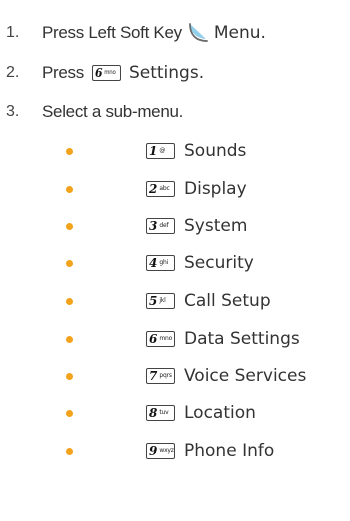 The height and width of the screenshot is (521, 350). Describe the element at coordinates (166, 73) in the screenshot. I see `step-2-after: Settings.` at that location.